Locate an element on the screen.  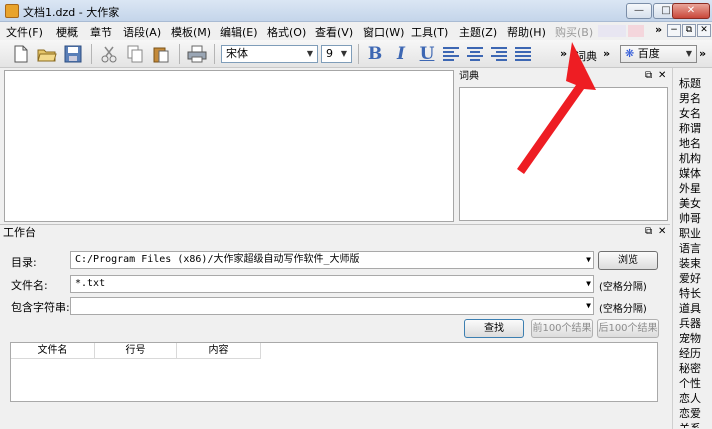
filename-combo: *.txt ▼ is located at coordinates (332, 284).